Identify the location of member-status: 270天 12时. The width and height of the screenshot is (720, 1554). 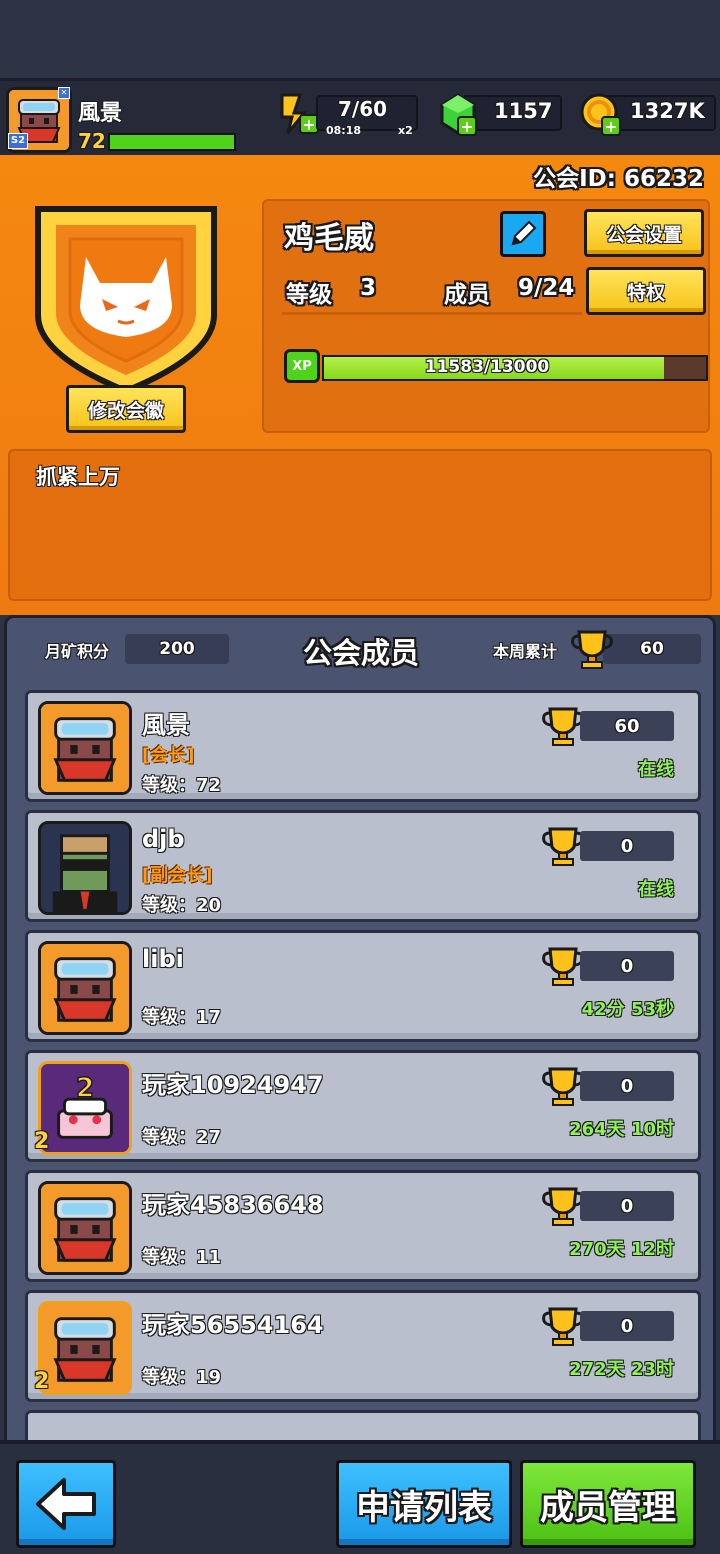
(621, 1249).